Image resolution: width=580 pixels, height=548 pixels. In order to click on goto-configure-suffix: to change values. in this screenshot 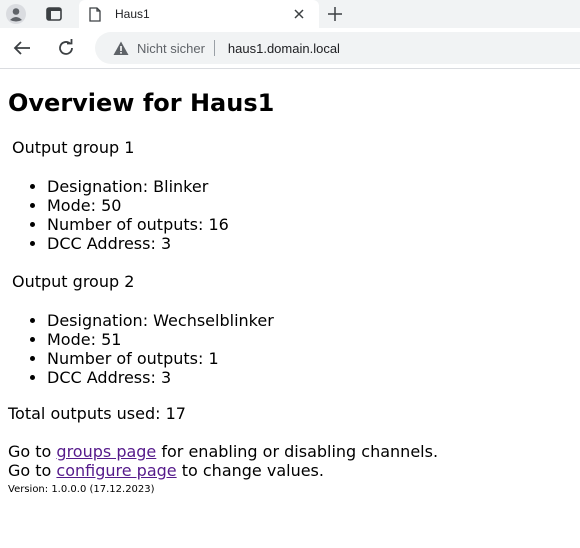, I will do `click(250, 470)`.